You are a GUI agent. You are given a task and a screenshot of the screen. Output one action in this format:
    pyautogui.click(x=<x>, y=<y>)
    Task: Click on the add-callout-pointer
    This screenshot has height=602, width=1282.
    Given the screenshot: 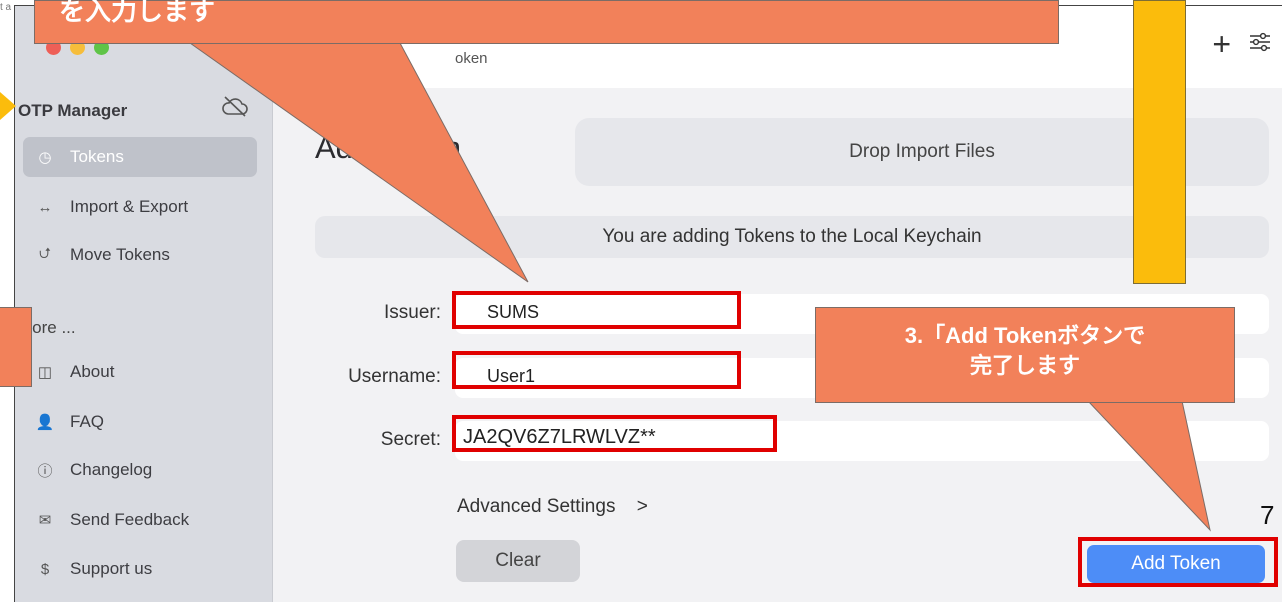 What is the action you would take?
    pyautogui.click(x=1148, y=466)
    